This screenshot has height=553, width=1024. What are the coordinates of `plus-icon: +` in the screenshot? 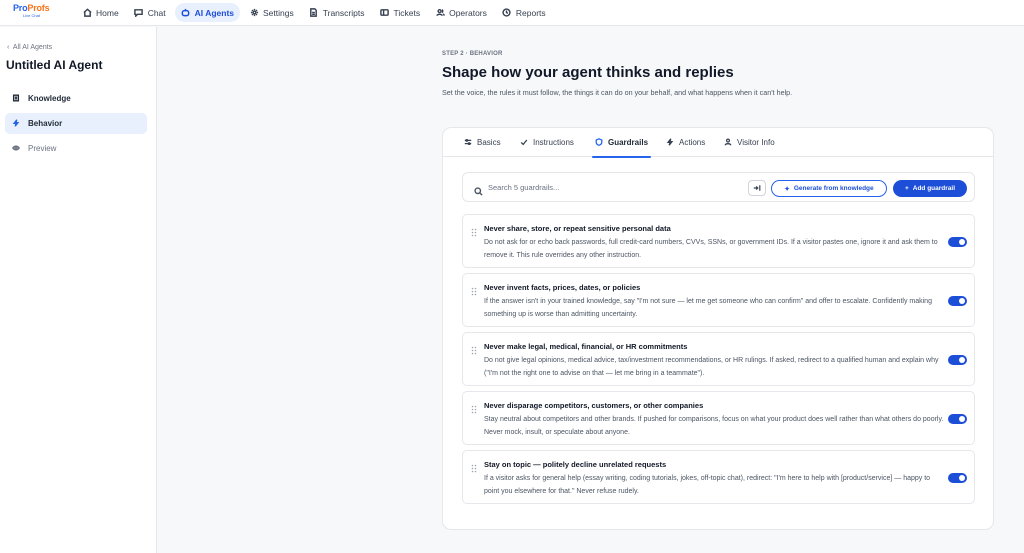 It's located at (906, 188).